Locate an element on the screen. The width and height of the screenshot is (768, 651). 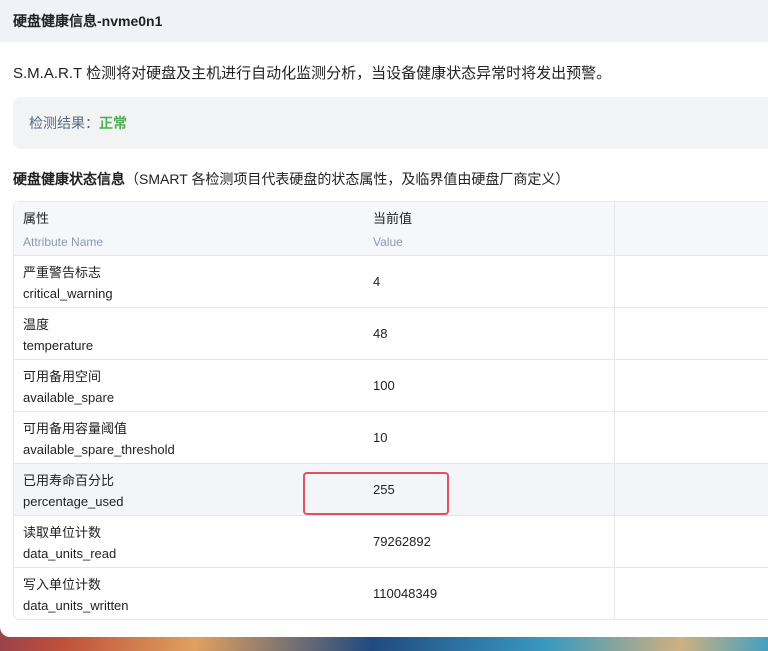
attr-name: data_units_written is located at coordinates (76, 605).